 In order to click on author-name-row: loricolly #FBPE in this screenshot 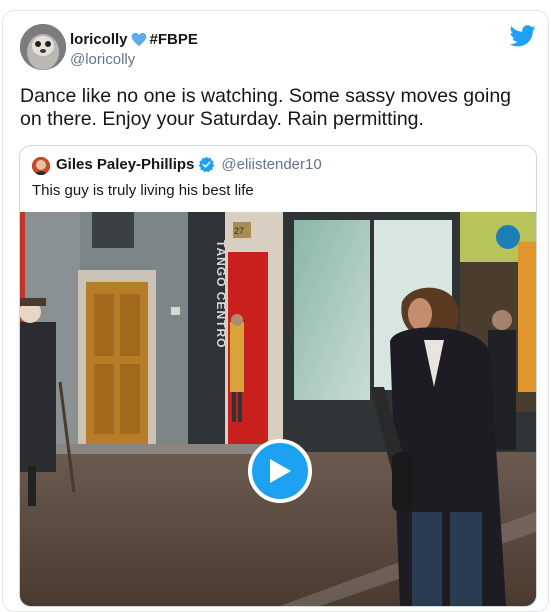, I will do `click(134, 39)`.